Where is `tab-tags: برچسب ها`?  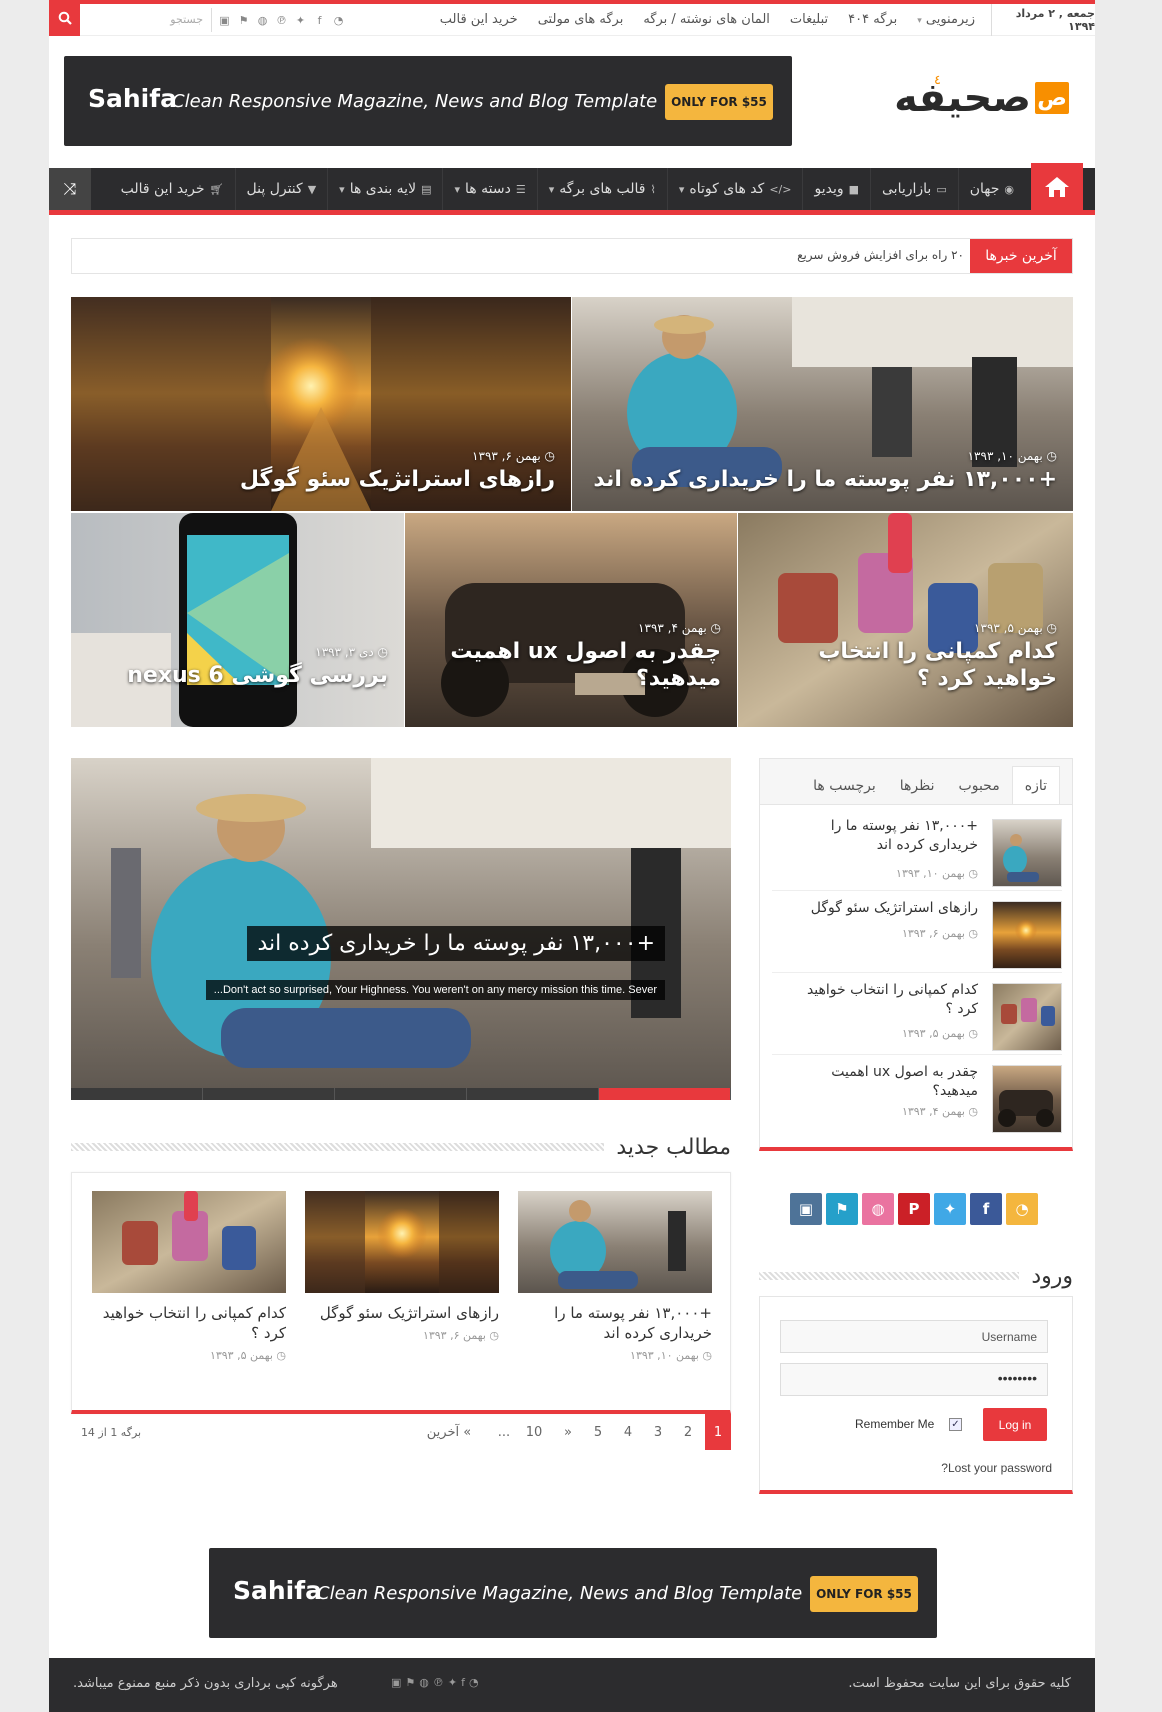
tab-tags: برچسب ها is located at coordinates (844, 786).